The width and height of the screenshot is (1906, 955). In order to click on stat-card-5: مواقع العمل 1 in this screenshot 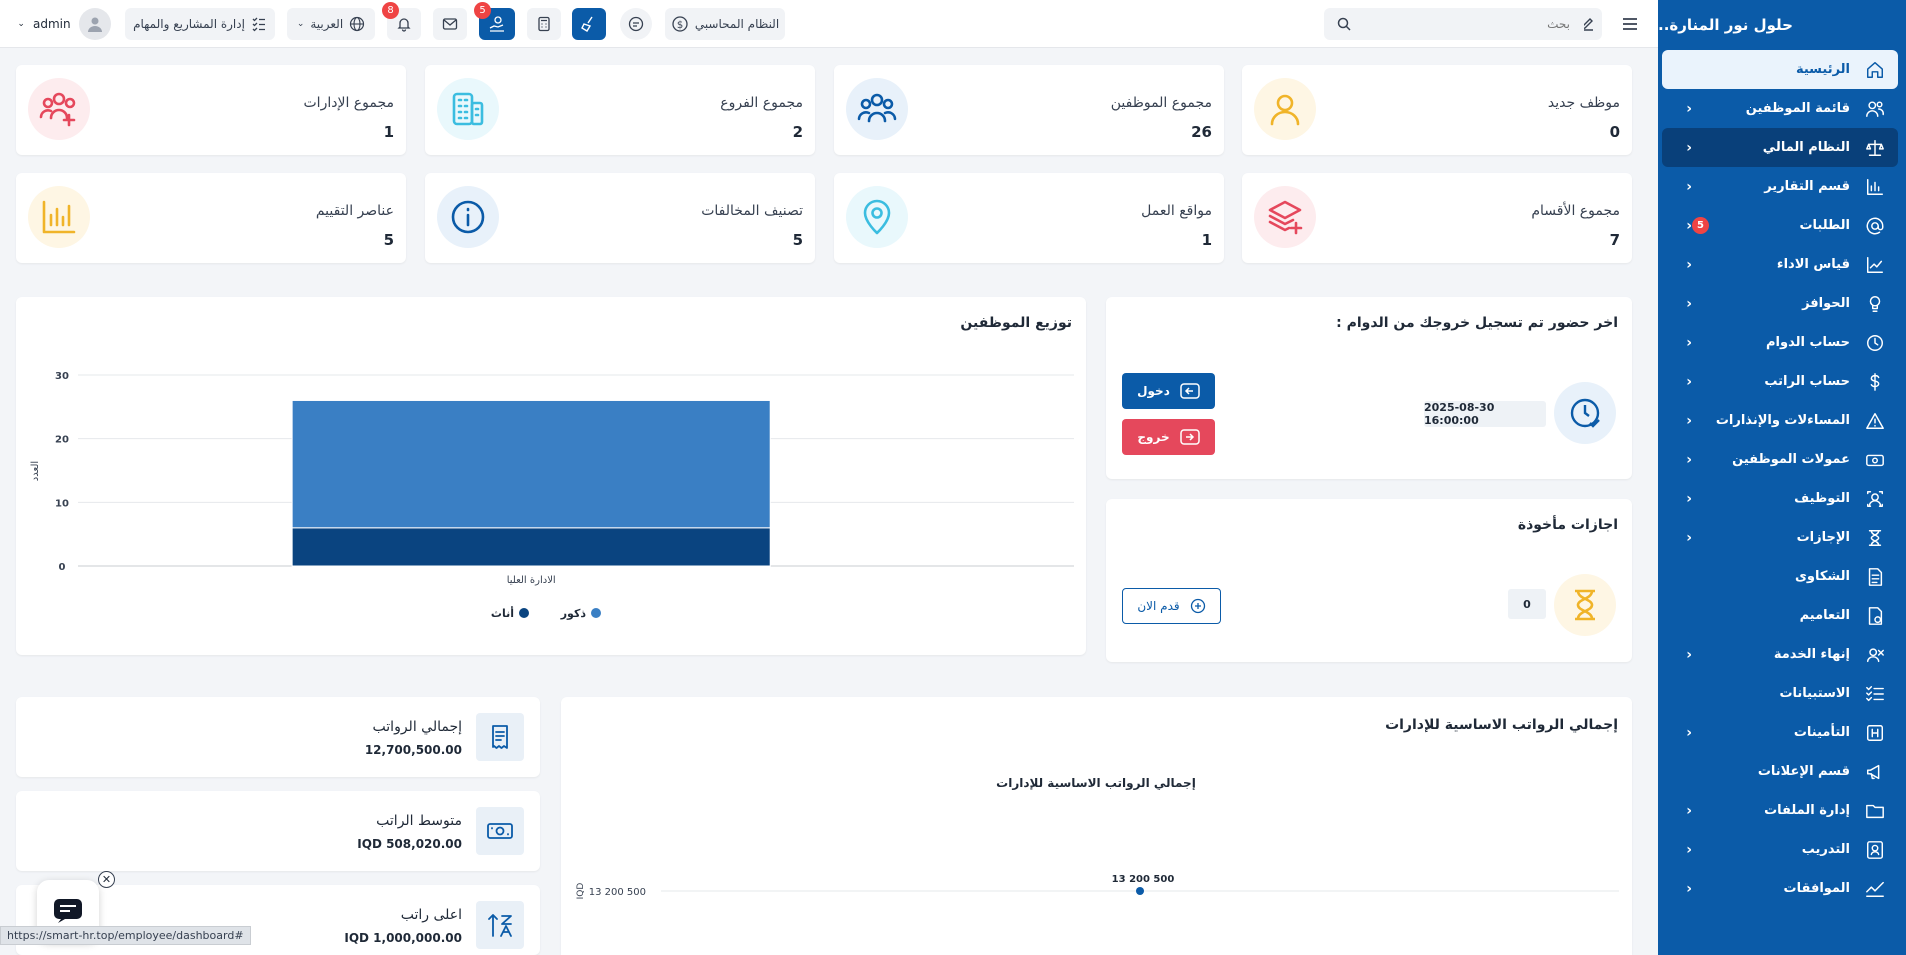, I will do `click(1029, 218)`.